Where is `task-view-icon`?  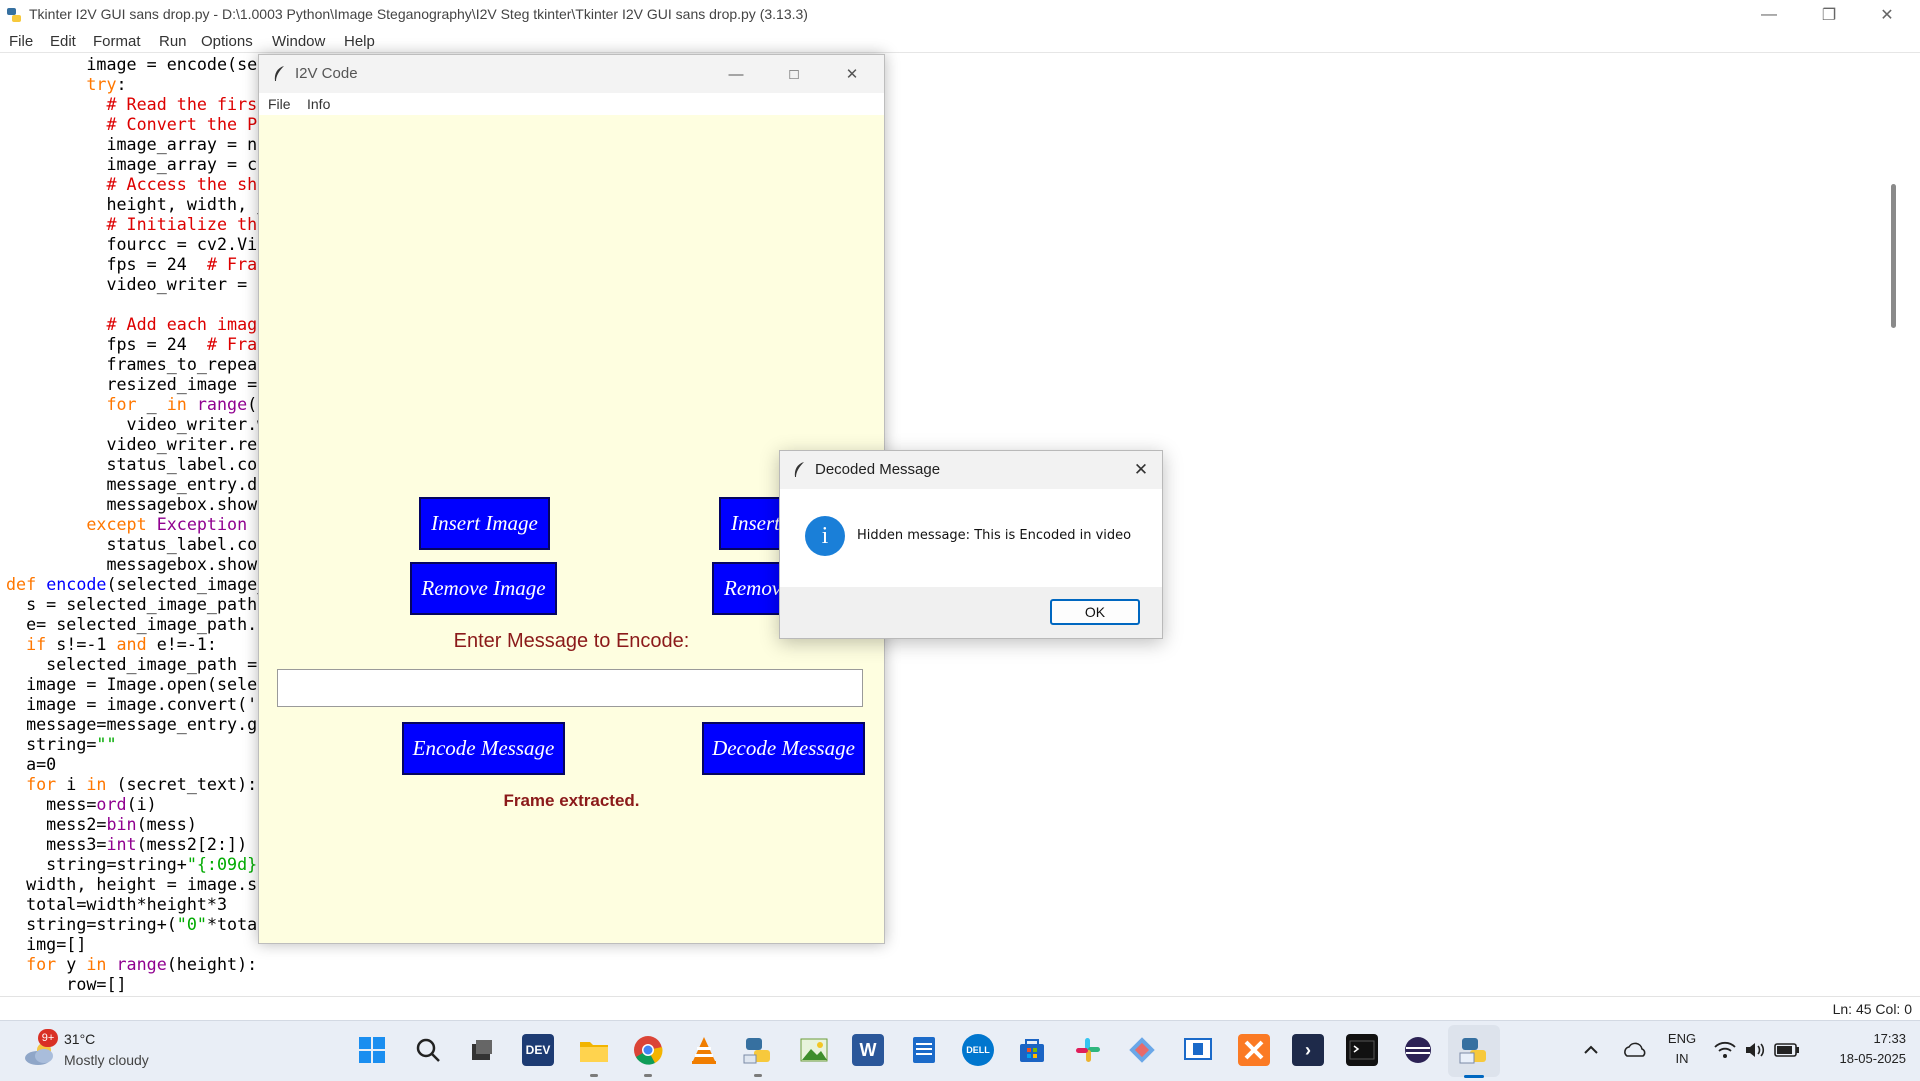
task-view-icon is located at coordinates (482, 1050).